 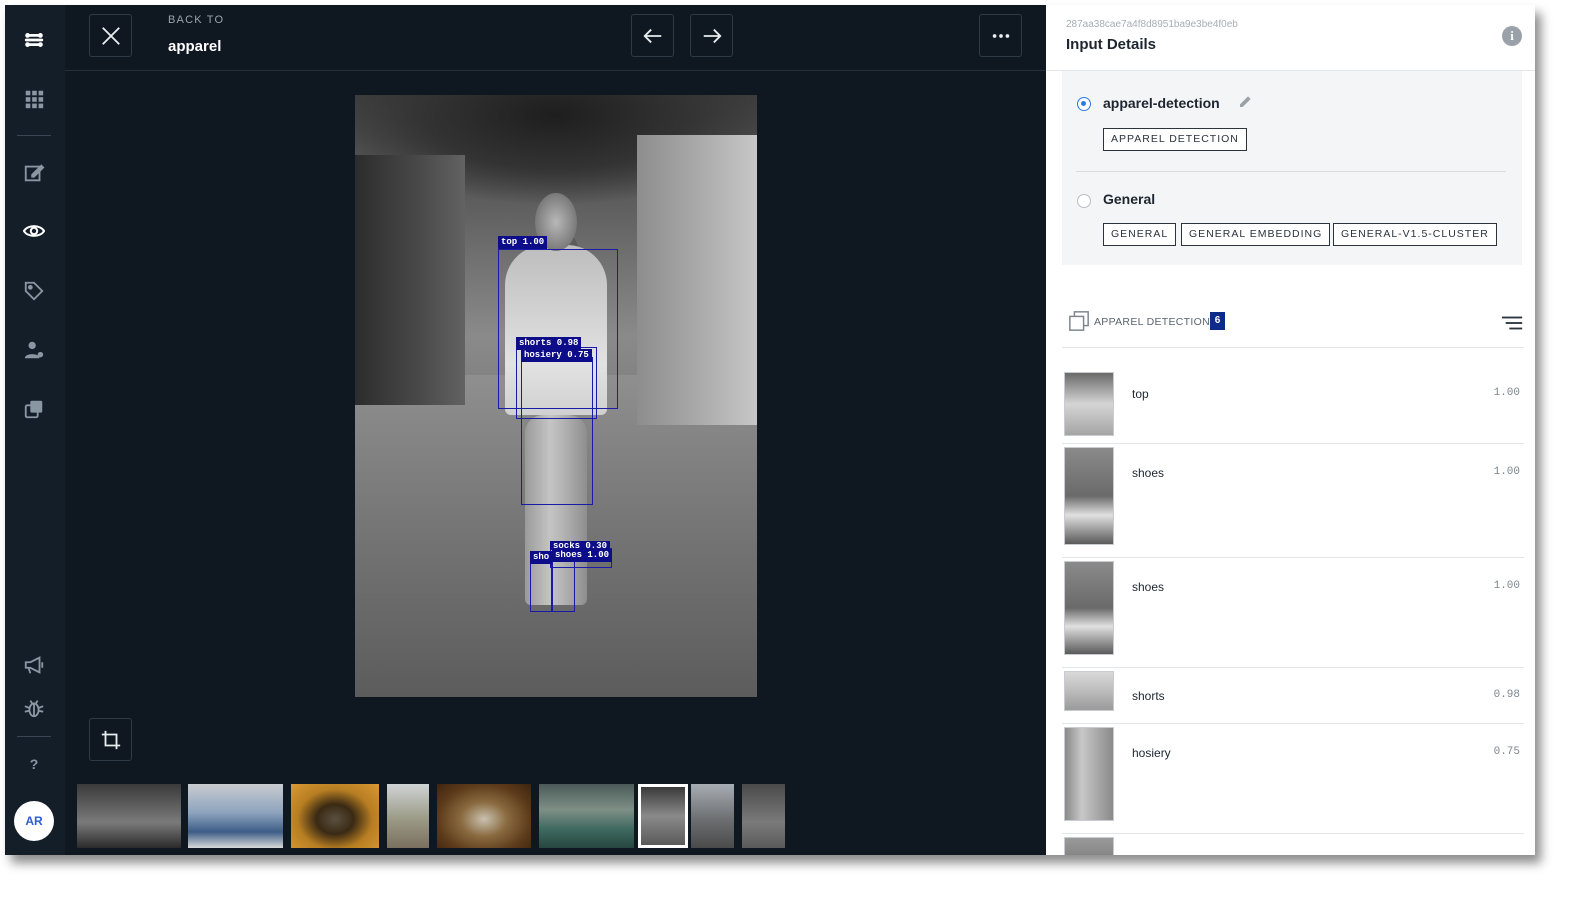 What do you see at coordinates (1247, 102) in the screenshot?
I see `pencil-icon` at bounding box center [1247, 102].